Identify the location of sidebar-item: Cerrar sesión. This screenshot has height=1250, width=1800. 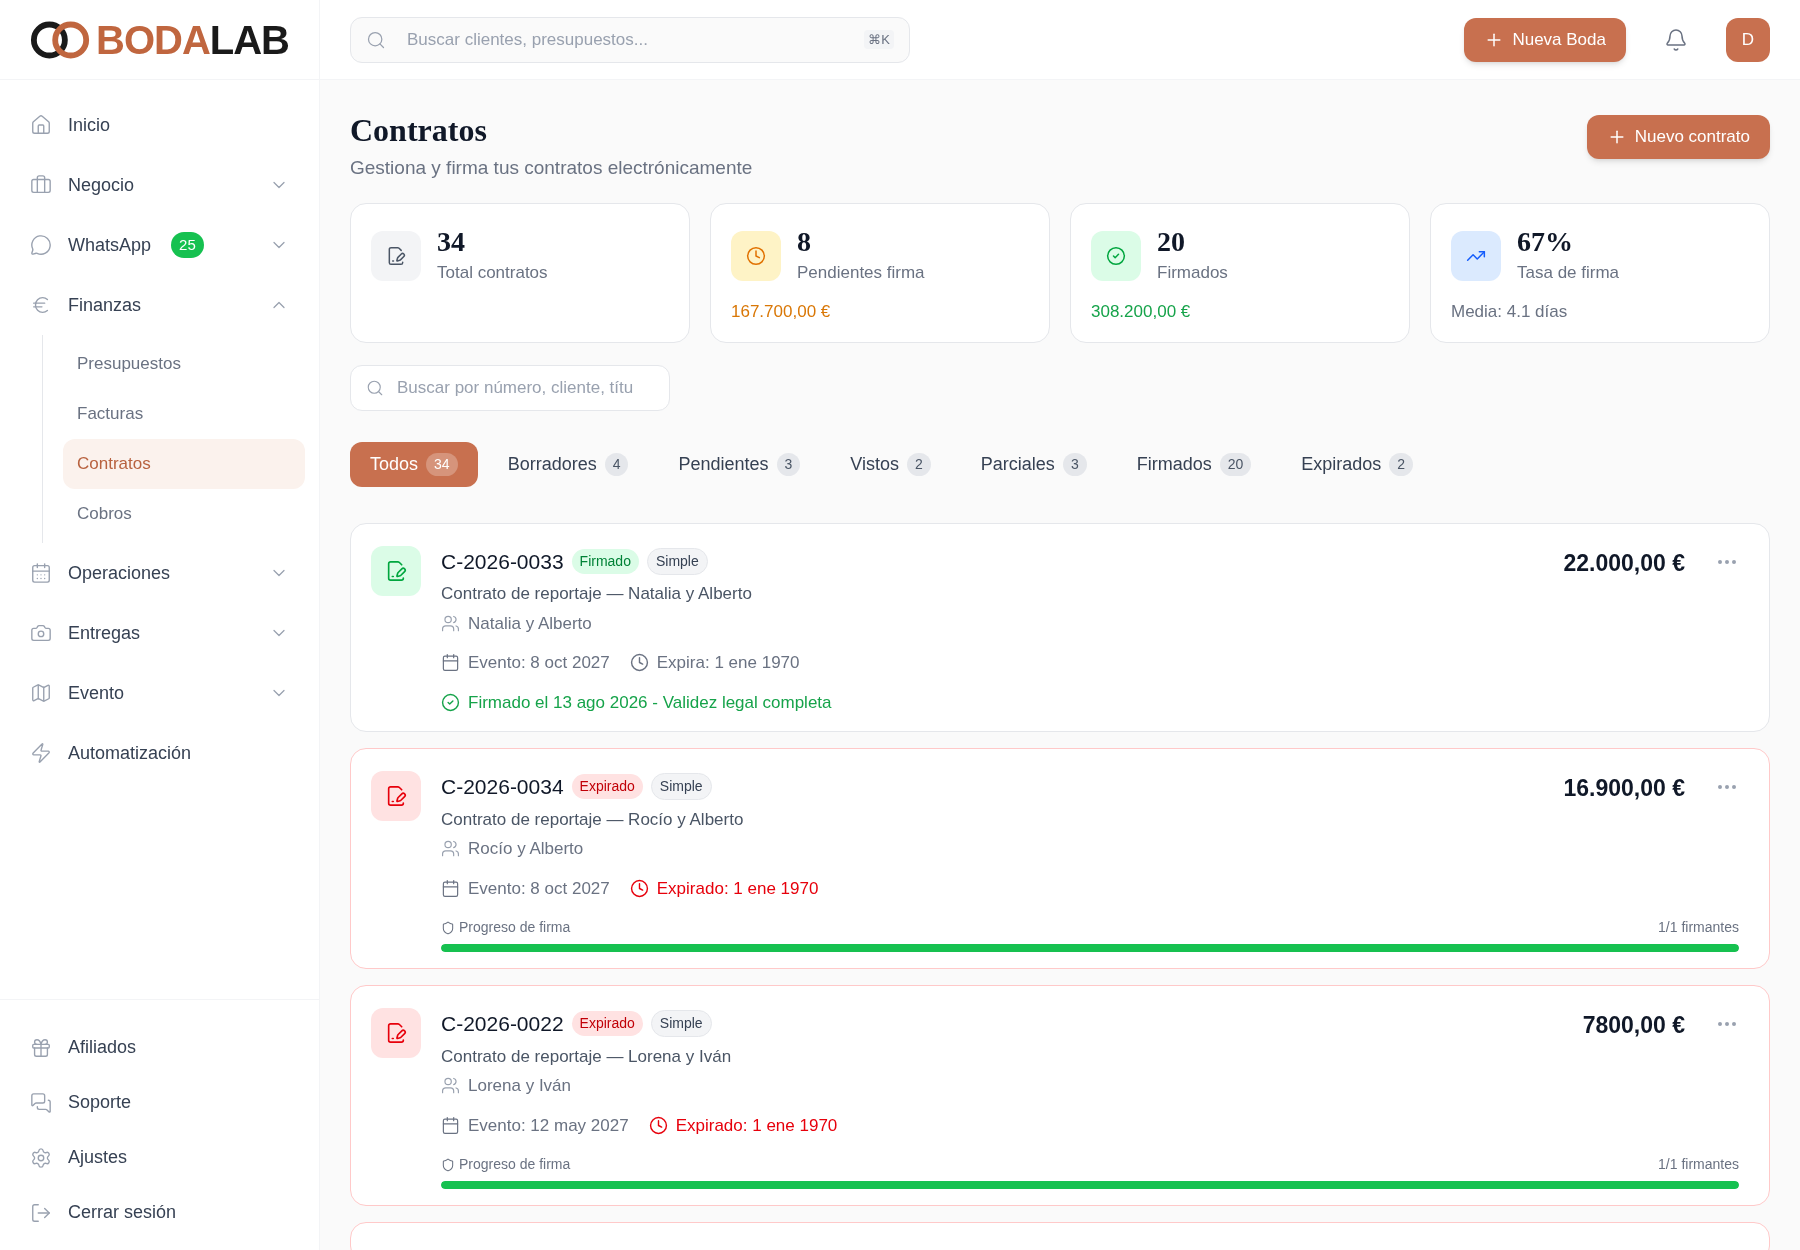
(159, 1212).